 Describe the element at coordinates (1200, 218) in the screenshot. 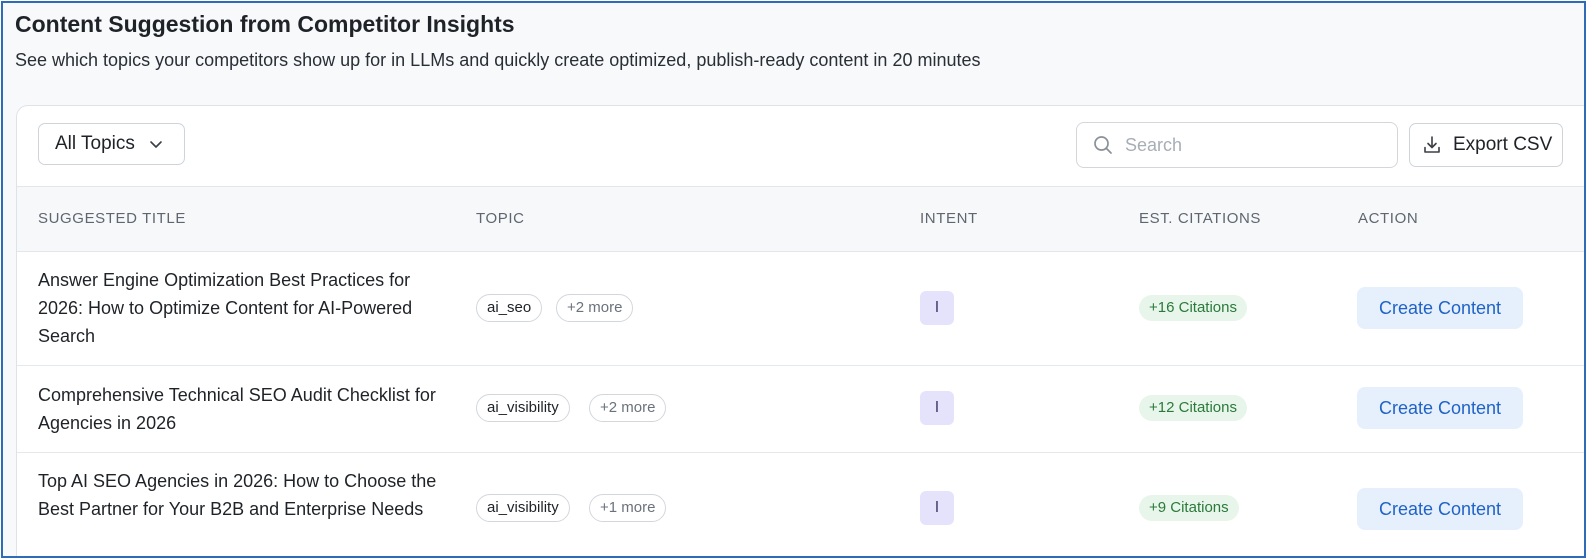

I see `column-header-citations: EST. CITATIONS` at that location.